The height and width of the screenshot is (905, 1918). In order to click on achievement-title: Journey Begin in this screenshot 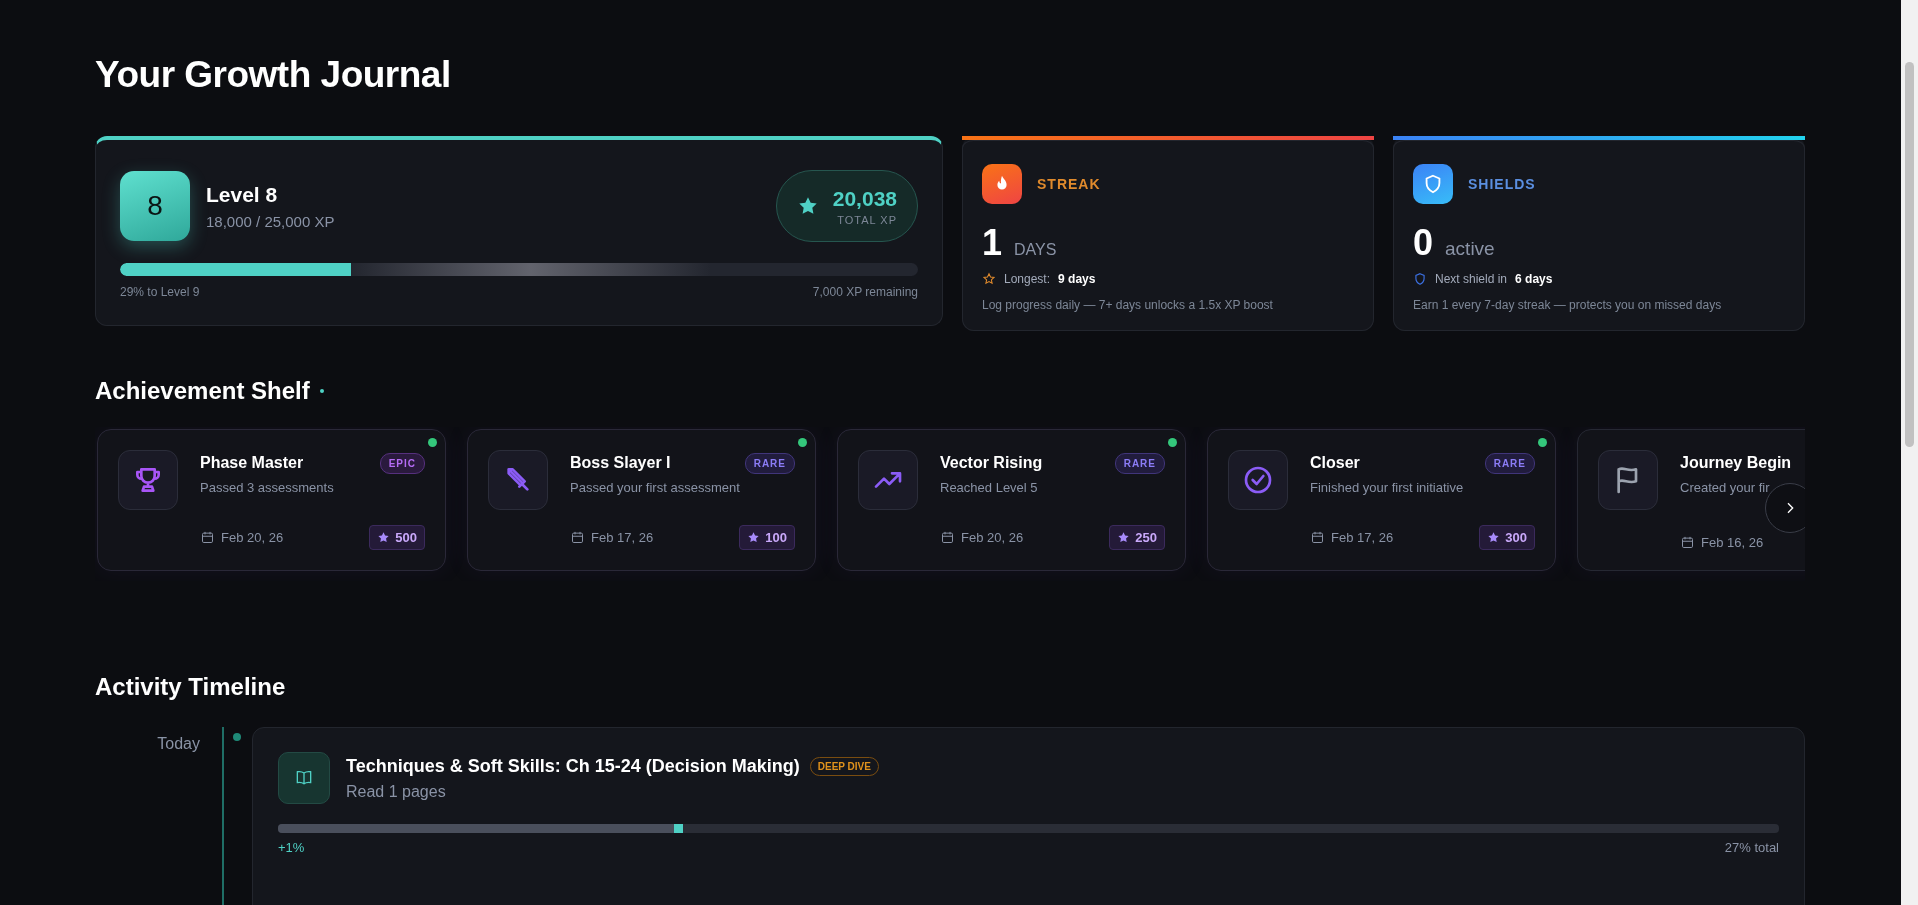, I will do `click(1736, 463)`.